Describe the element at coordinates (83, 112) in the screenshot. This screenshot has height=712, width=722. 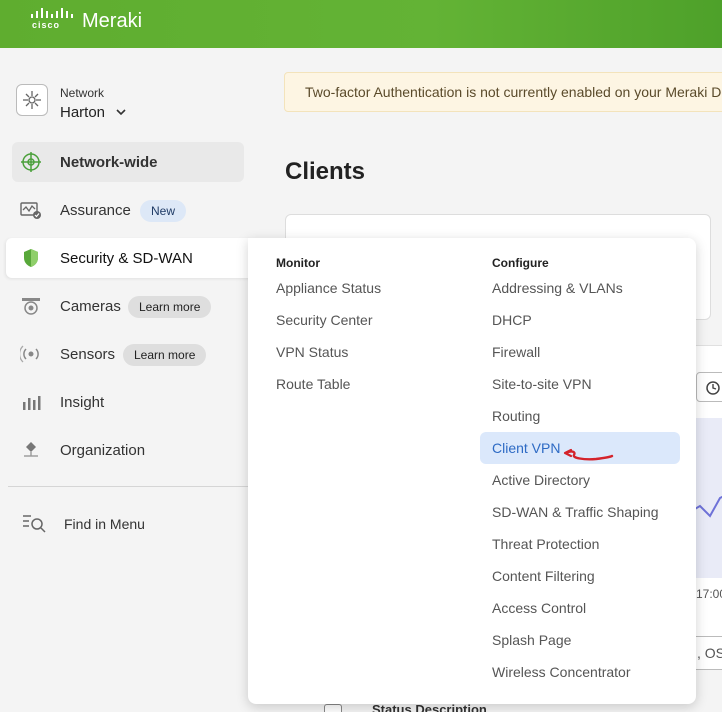
I see `network-name: Harton` at that location.